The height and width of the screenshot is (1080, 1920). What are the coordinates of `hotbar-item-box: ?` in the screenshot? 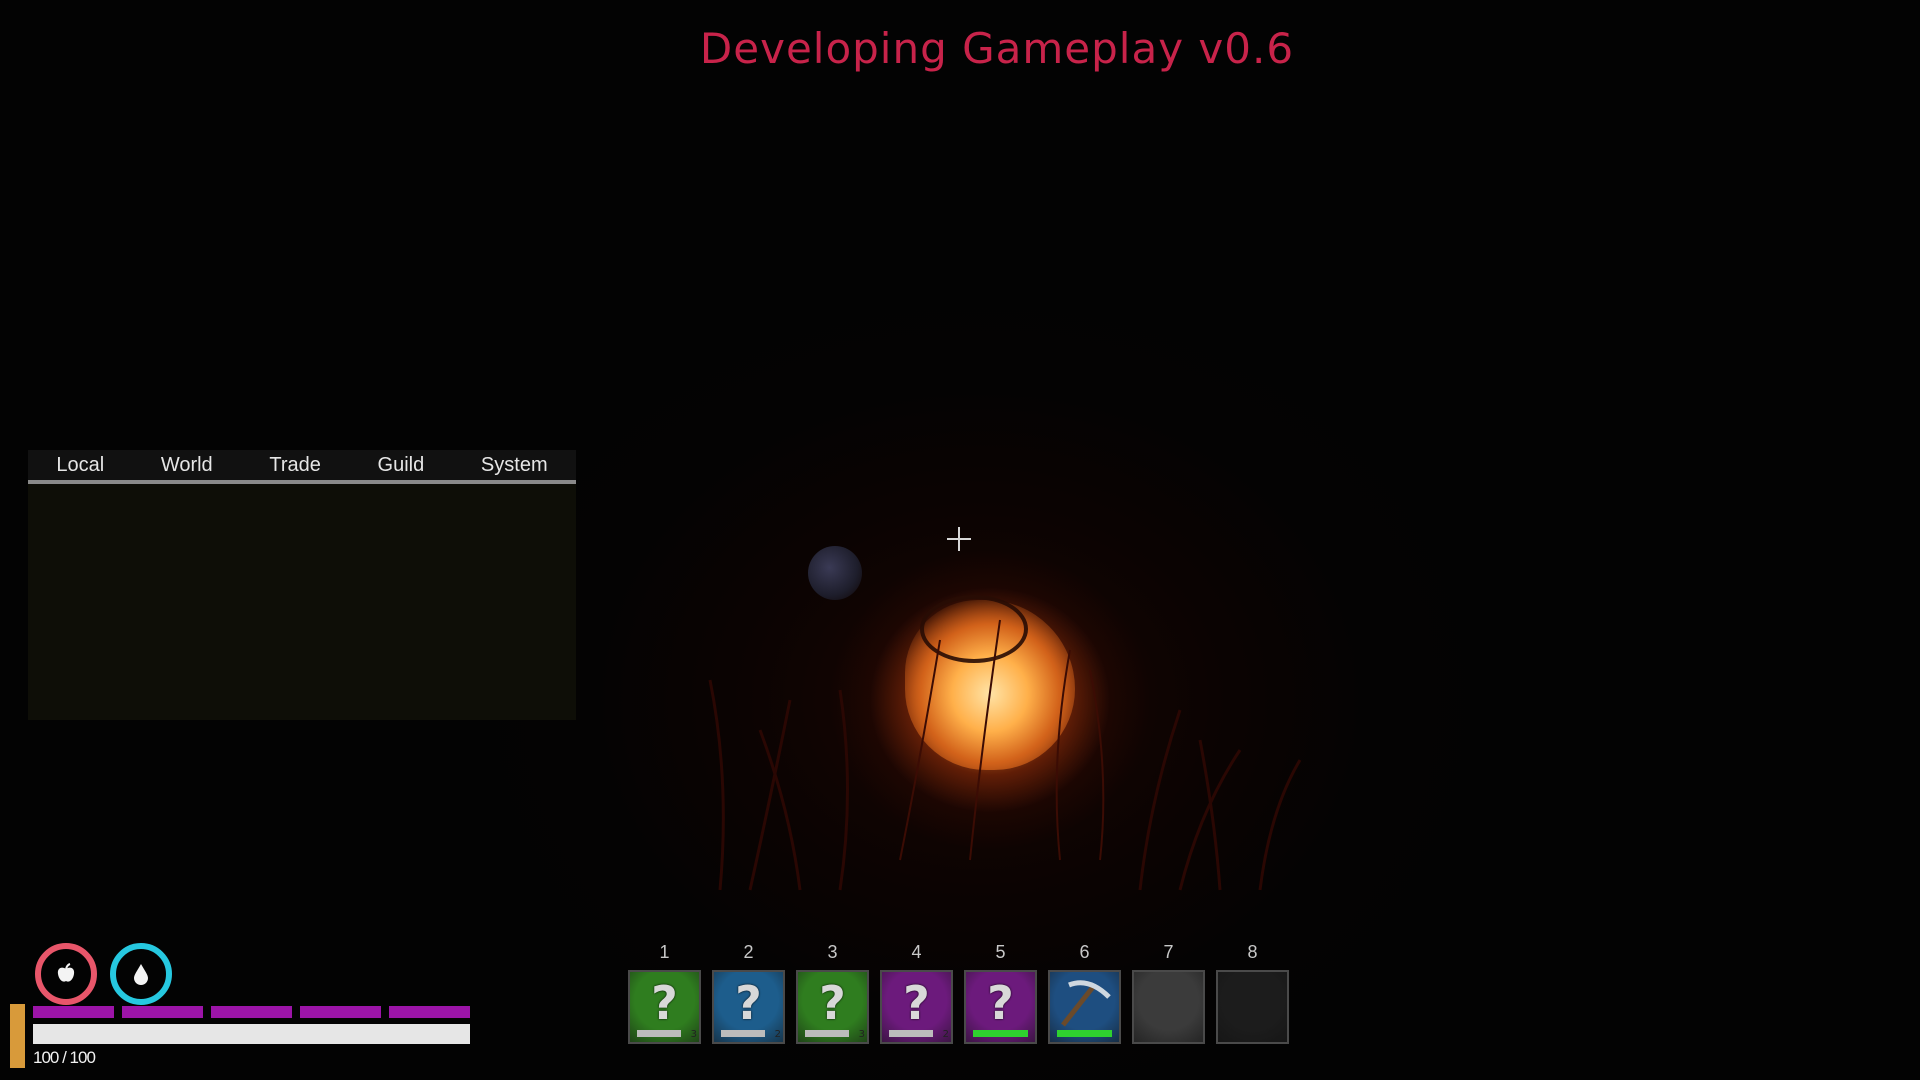 It's located at (1000, 1007).